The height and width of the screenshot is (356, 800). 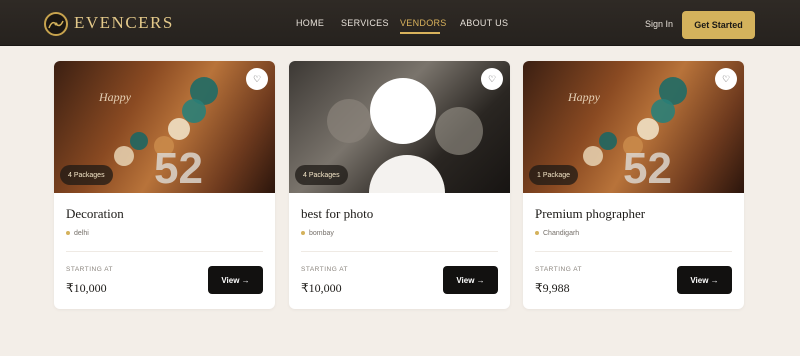 I want to click on vendor-location: bombay, so click(x=317, y=233).